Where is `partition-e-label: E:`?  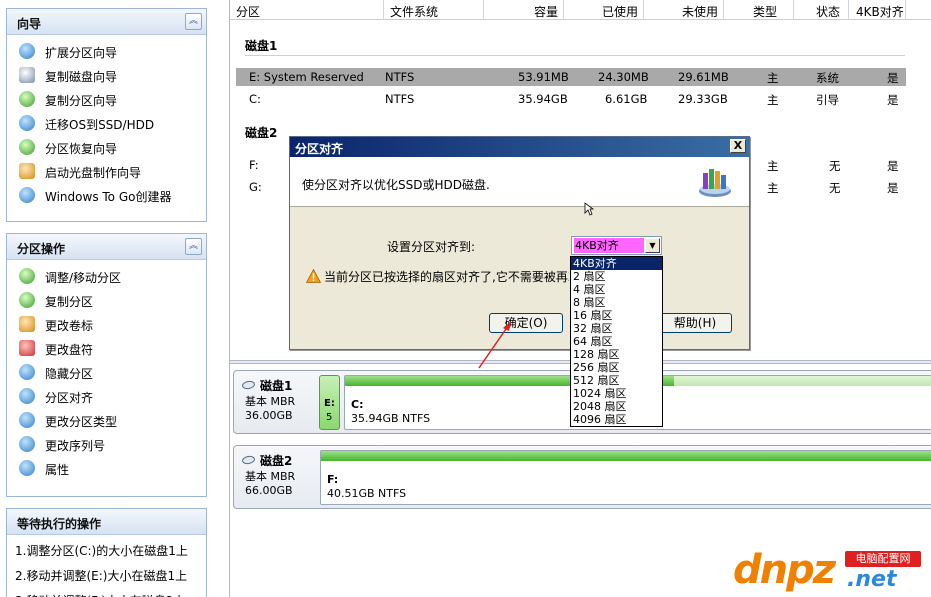
partition-e-label: E: is located at coordinates (329, 403).